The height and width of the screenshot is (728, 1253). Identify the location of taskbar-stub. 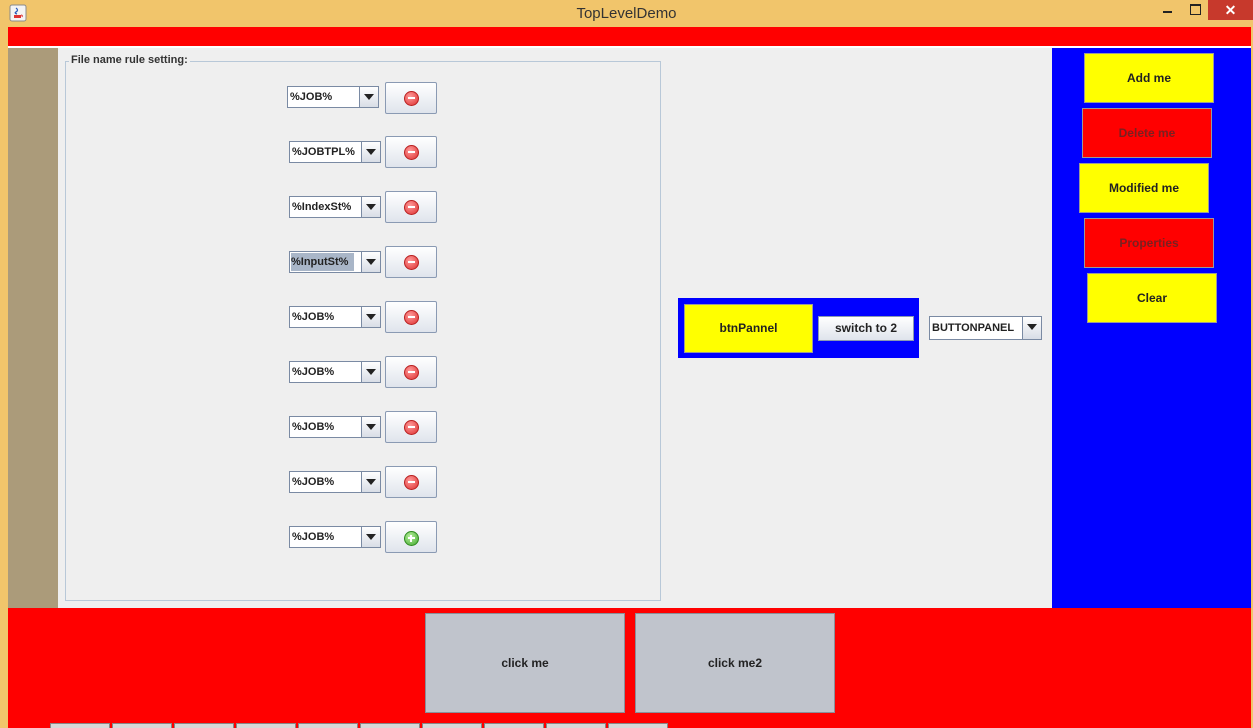
(360, 725).